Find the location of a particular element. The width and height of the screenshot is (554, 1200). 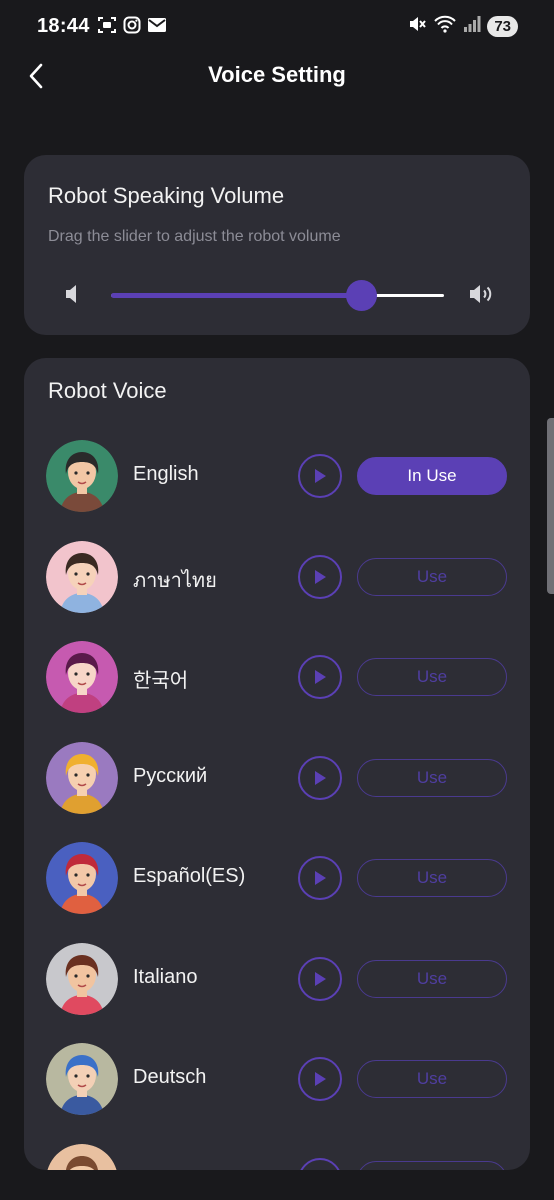

volume-slider is located at coordinates (277, 295).